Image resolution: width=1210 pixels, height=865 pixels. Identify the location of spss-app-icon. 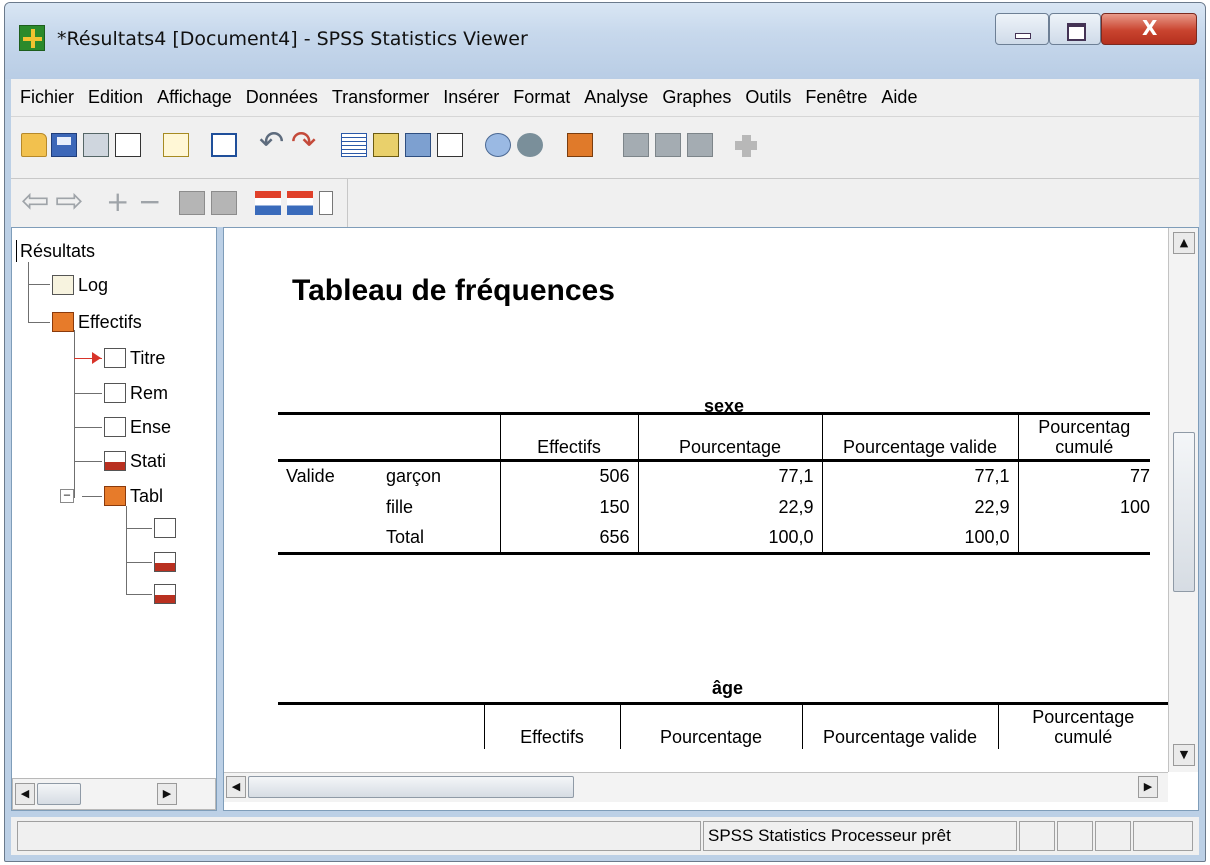
(32, 38).